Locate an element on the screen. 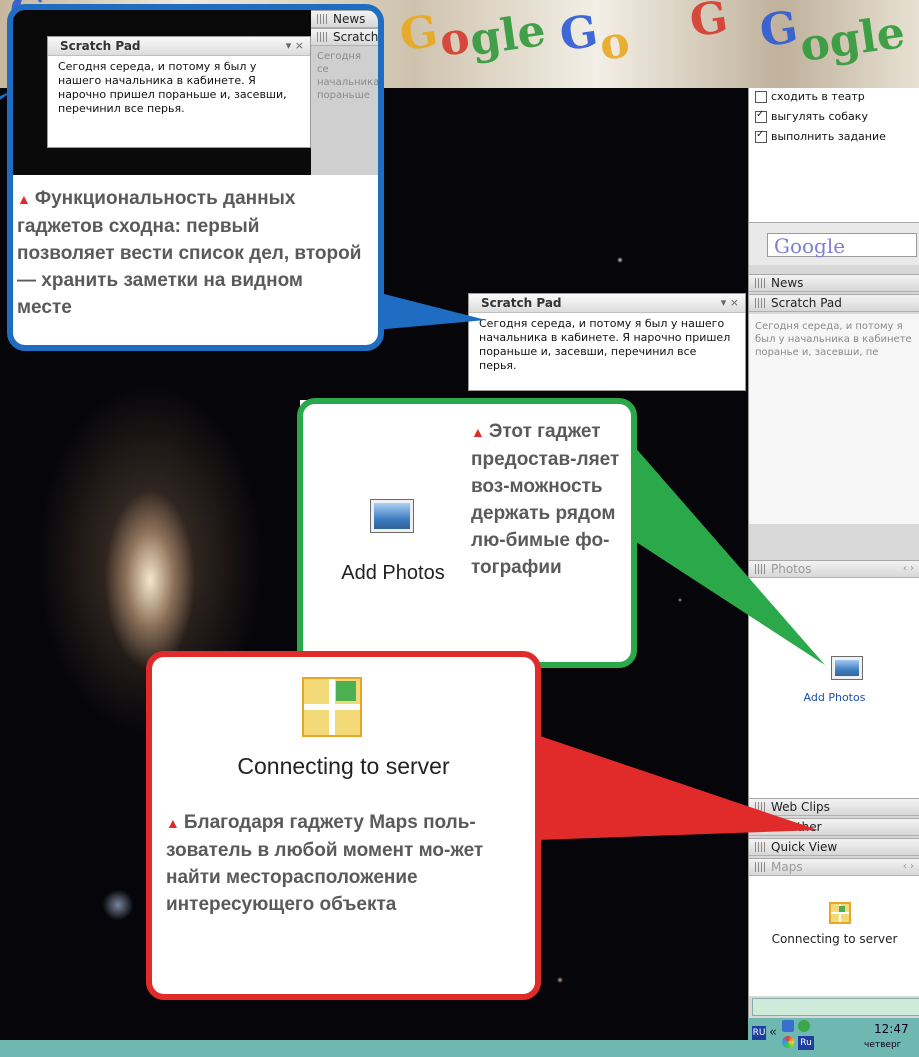 The width and height of the screenshot is (919, 1057). maps-label: Maps is located at coordinates (787, 867).